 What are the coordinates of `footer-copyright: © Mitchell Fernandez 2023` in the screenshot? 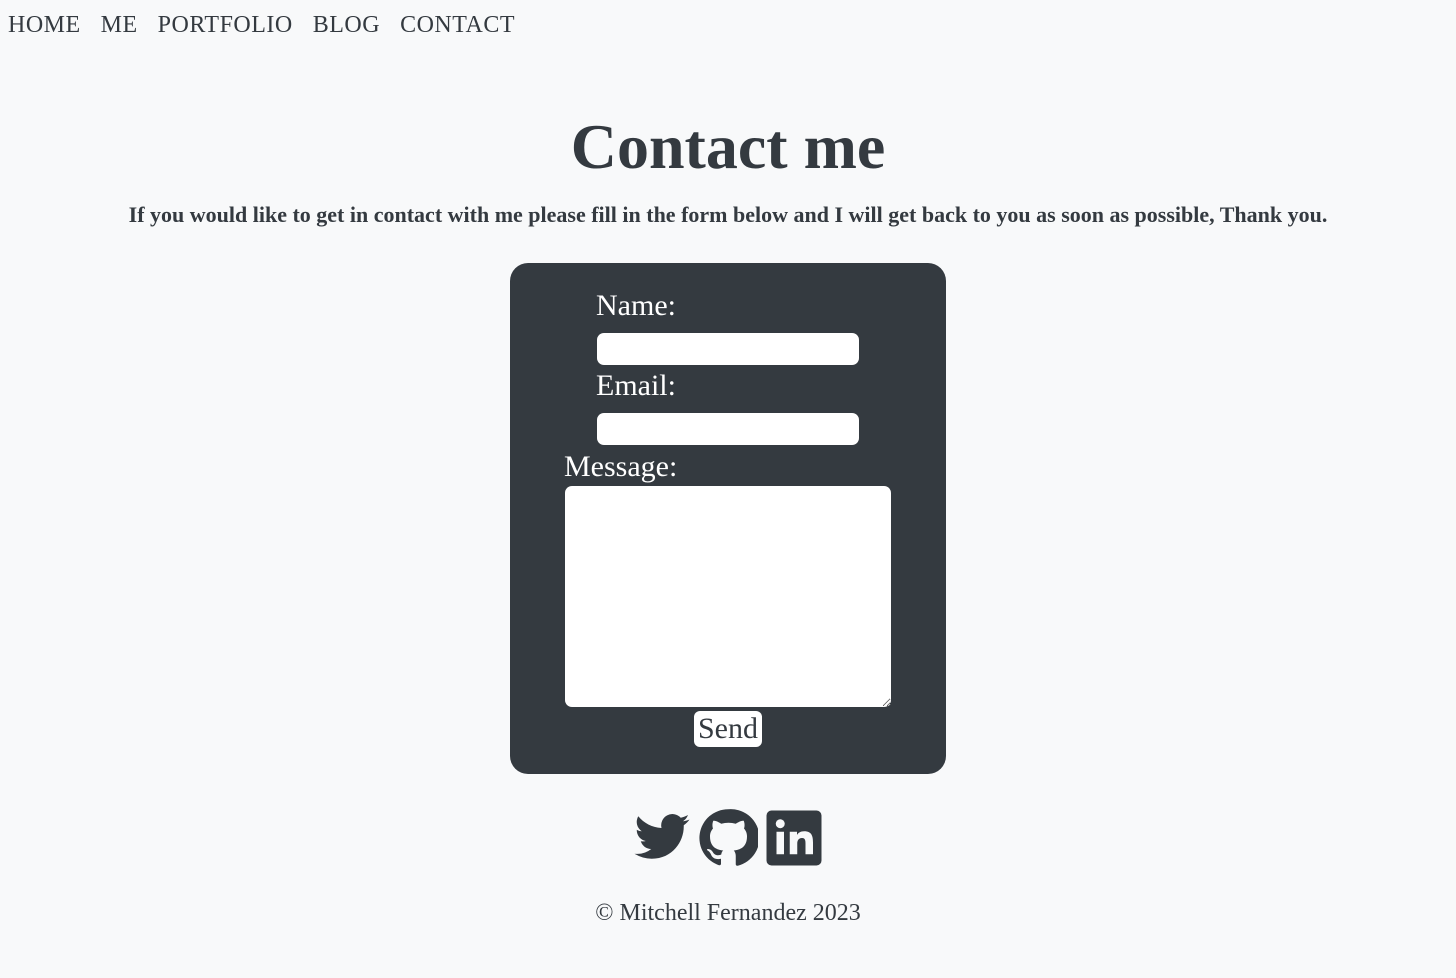 It's located at (728, 913).